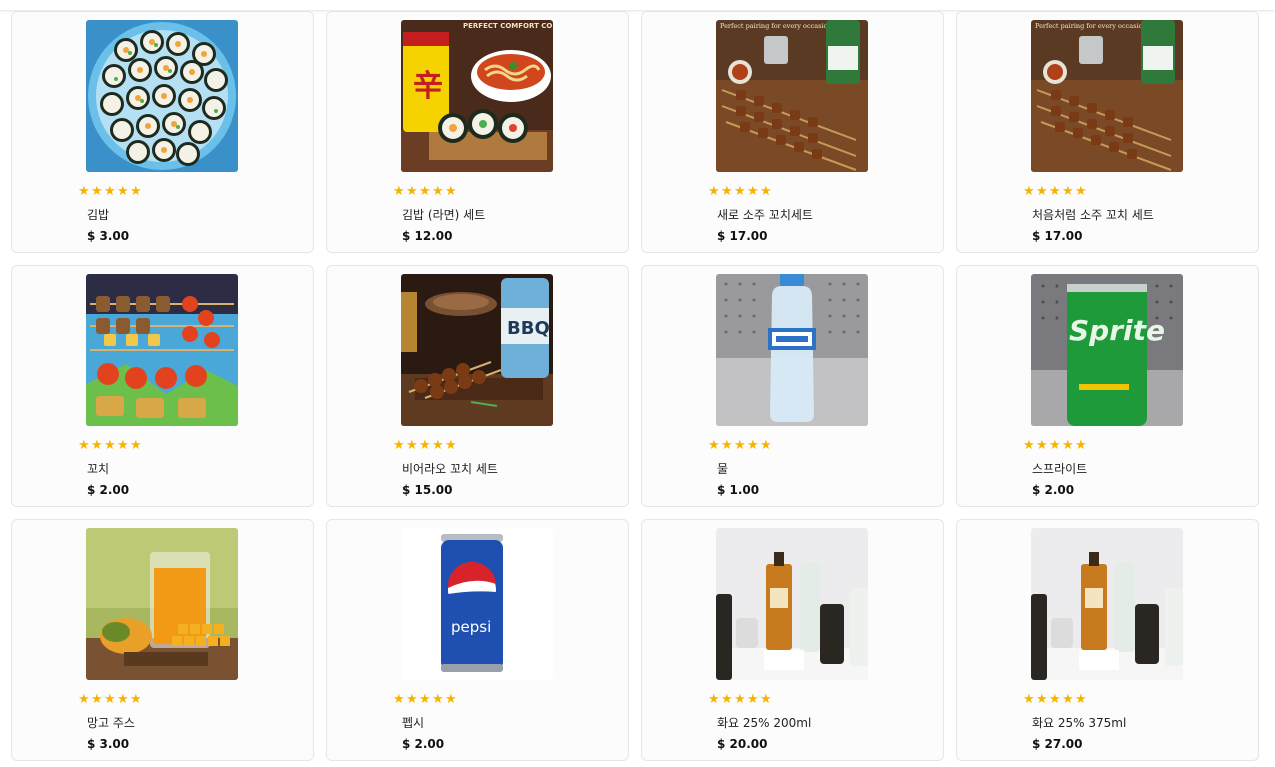  I want to click on product-card: PERFECT COMFORT COMBO 辛 ★ ★ ★, so click(477, 132).